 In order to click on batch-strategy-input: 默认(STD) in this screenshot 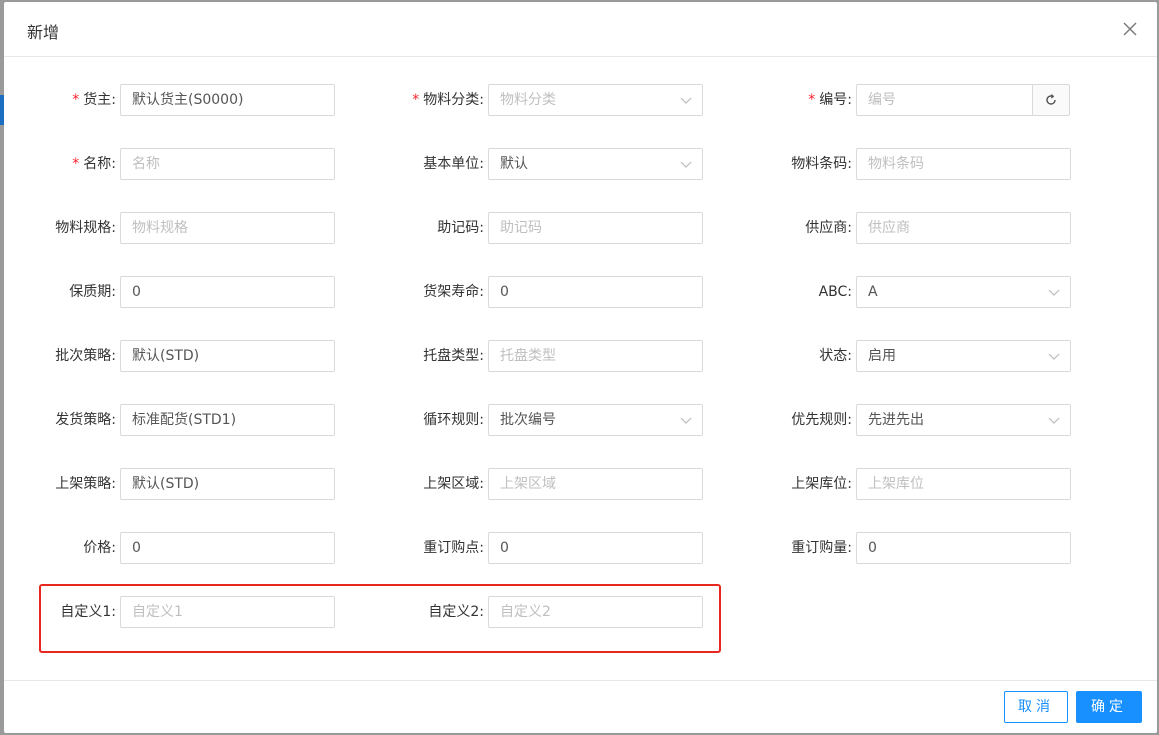, I will do `click(227, 356)`.